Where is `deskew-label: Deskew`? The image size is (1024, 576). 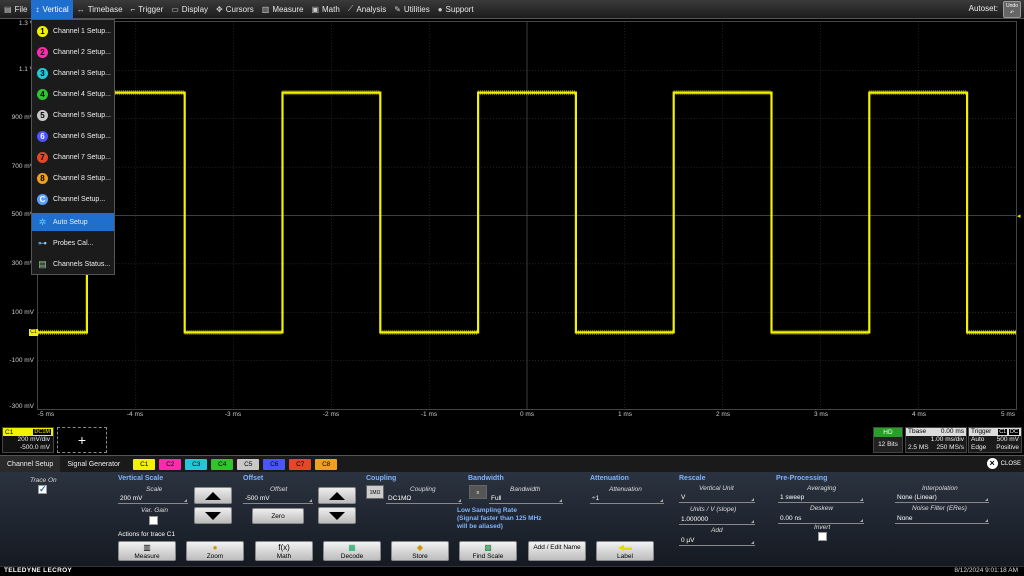 deskew-label: Deskew is located at coordinates (822, 508).